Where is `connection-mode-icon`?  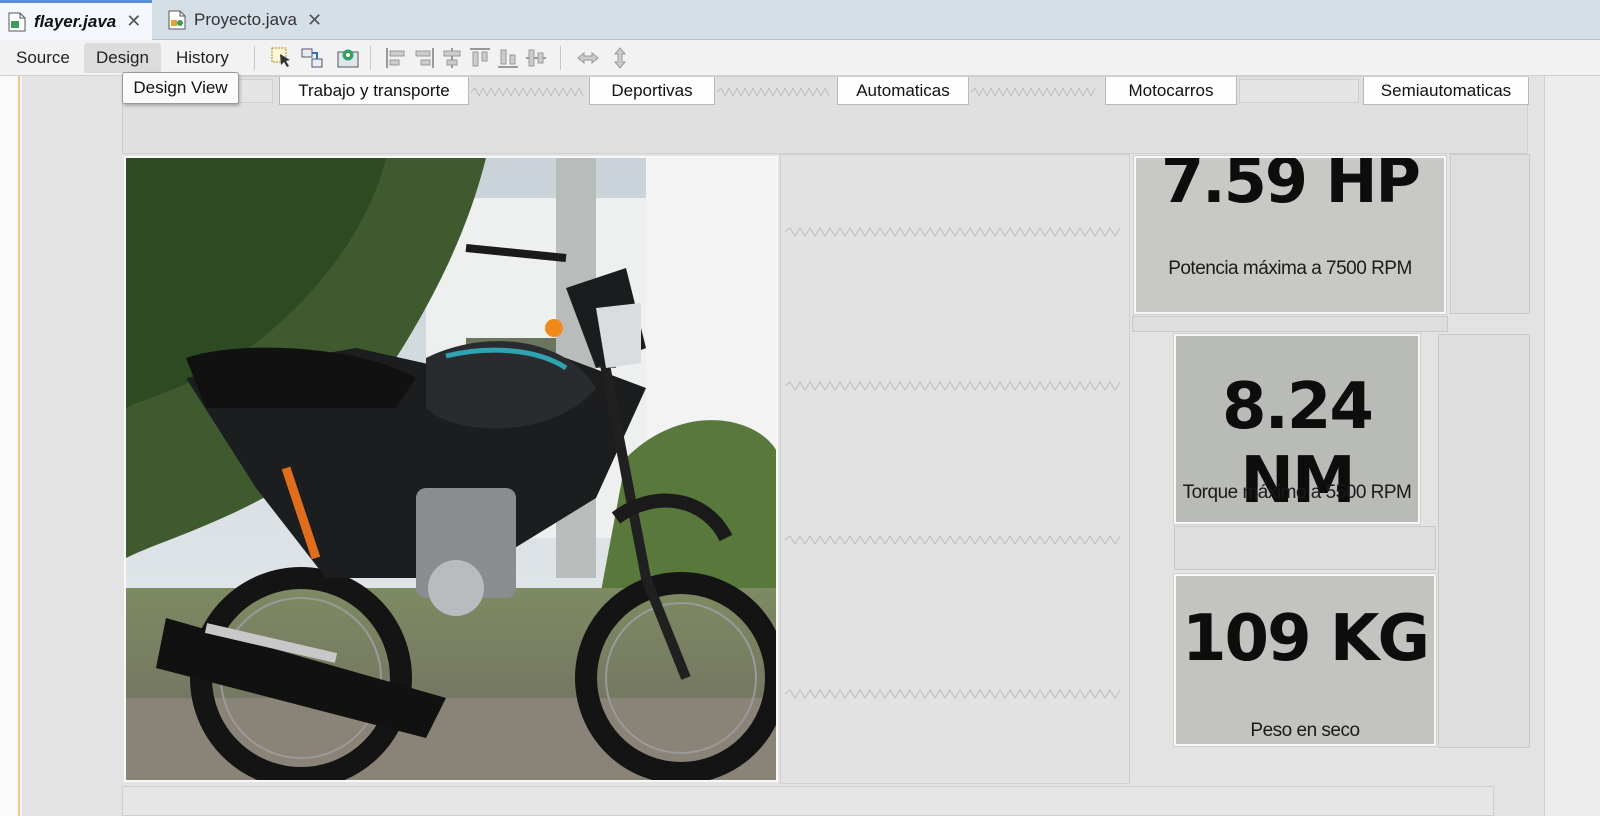
connection-mode-icon is located at coordinates (312, 58).